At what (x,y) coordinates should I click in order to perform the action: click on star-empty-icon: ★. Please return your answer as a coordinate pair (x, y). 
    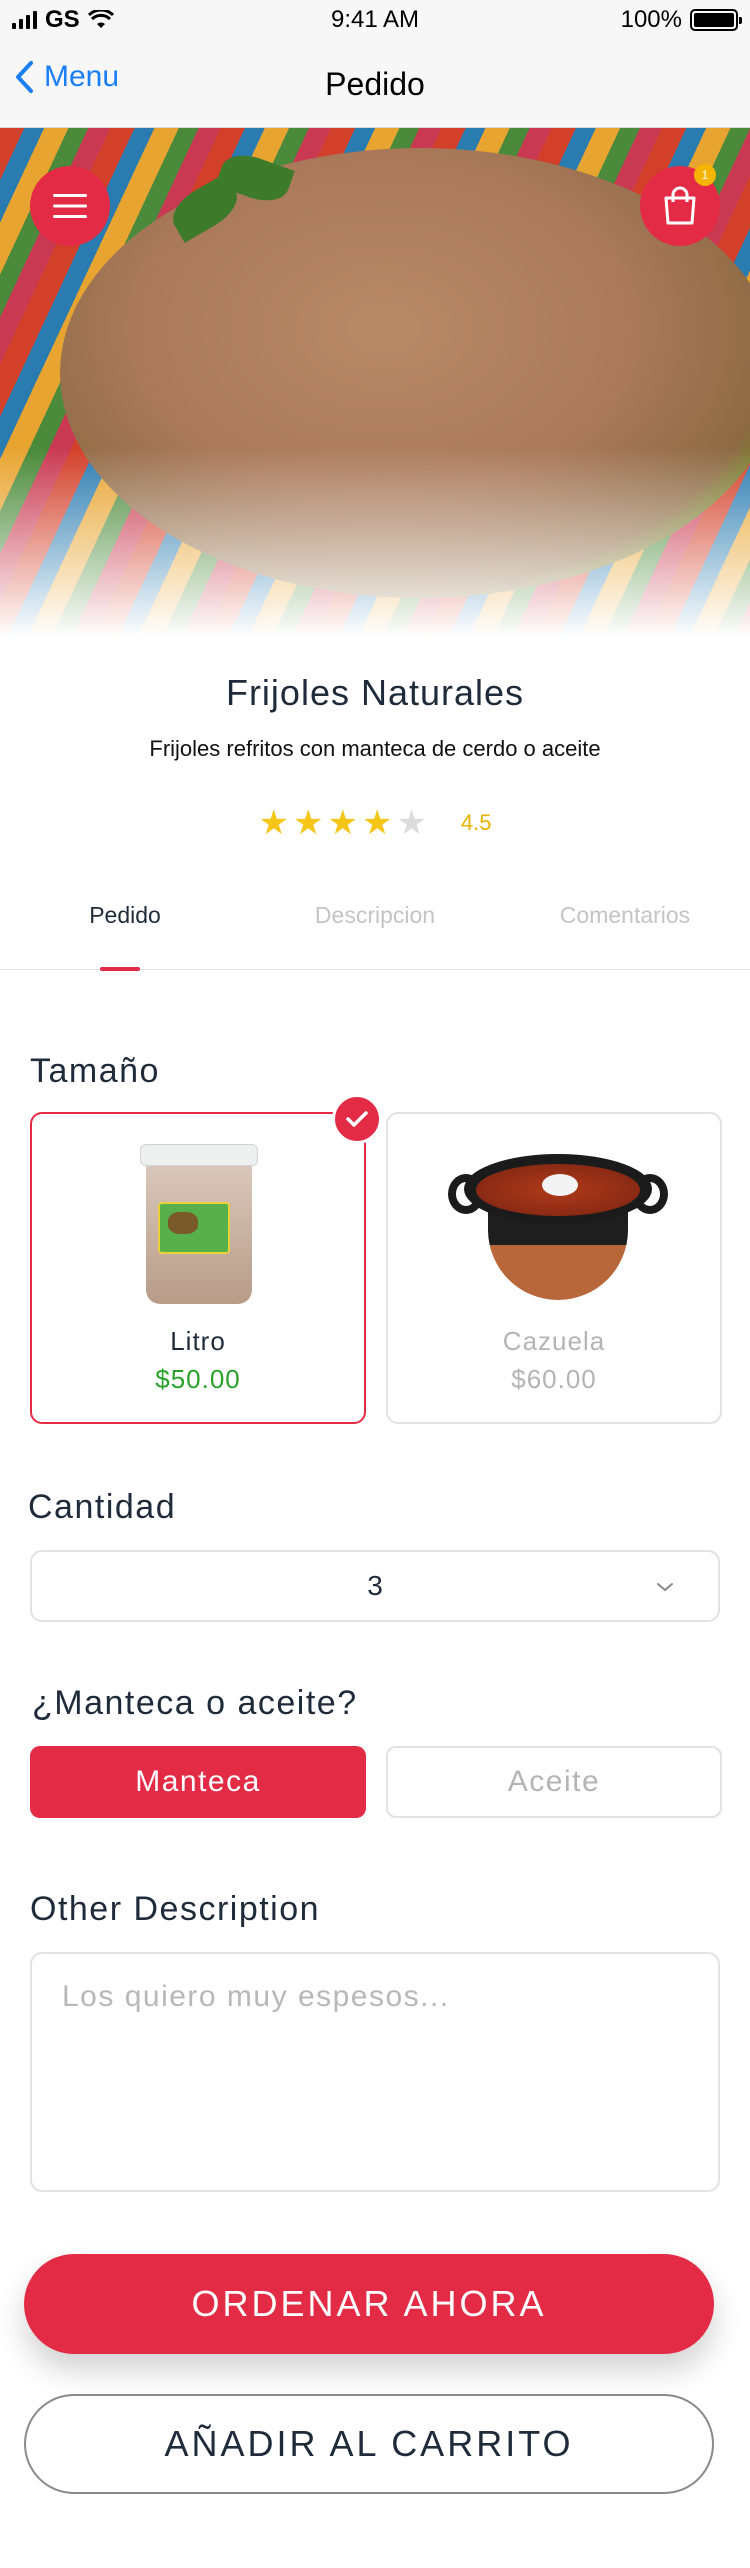
    Looking at the image, I should click on (411, 823).